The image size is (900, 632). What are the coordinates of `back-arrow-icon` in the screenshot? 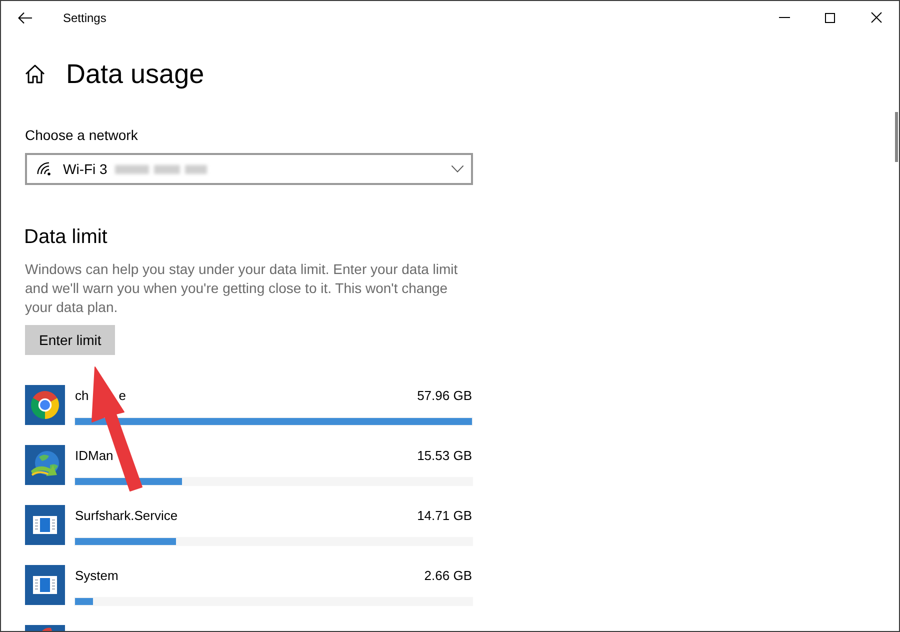 It's located at (25, 18).